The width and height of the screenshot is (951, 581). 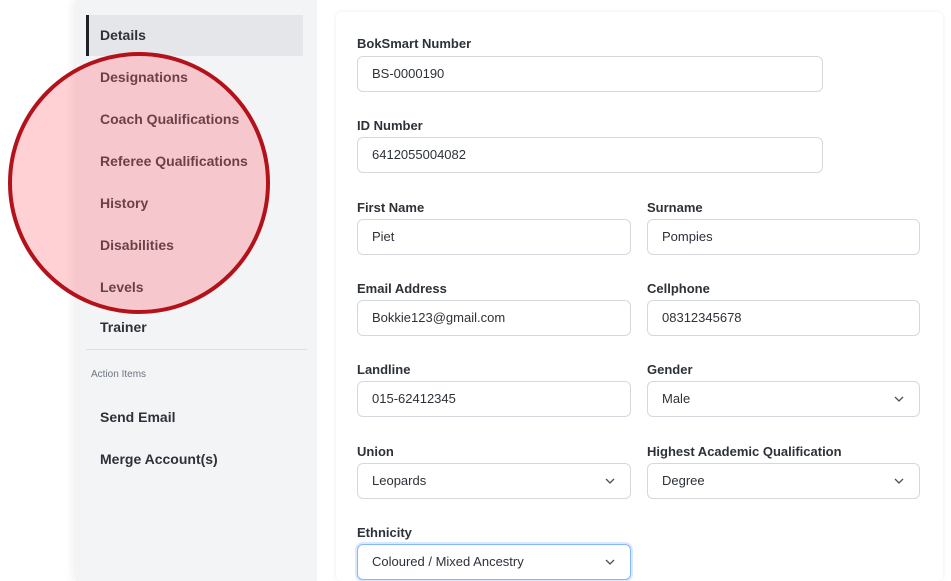 I want to click on sidebar-item-details: Details, so click(x=194, y=35).